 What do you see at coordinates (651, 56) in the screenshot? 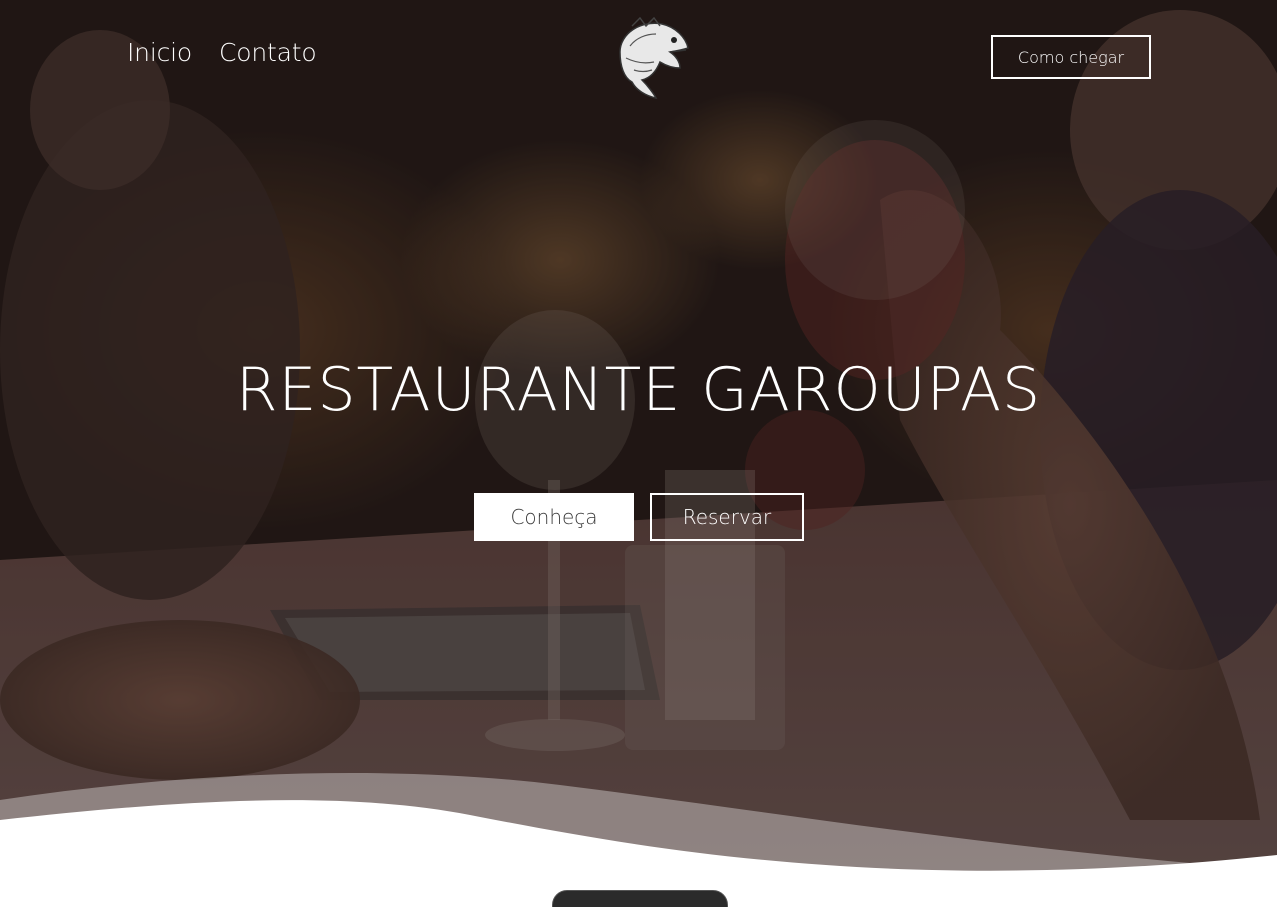
I see `fish-logo-icon` at bounding box center [651, 56].